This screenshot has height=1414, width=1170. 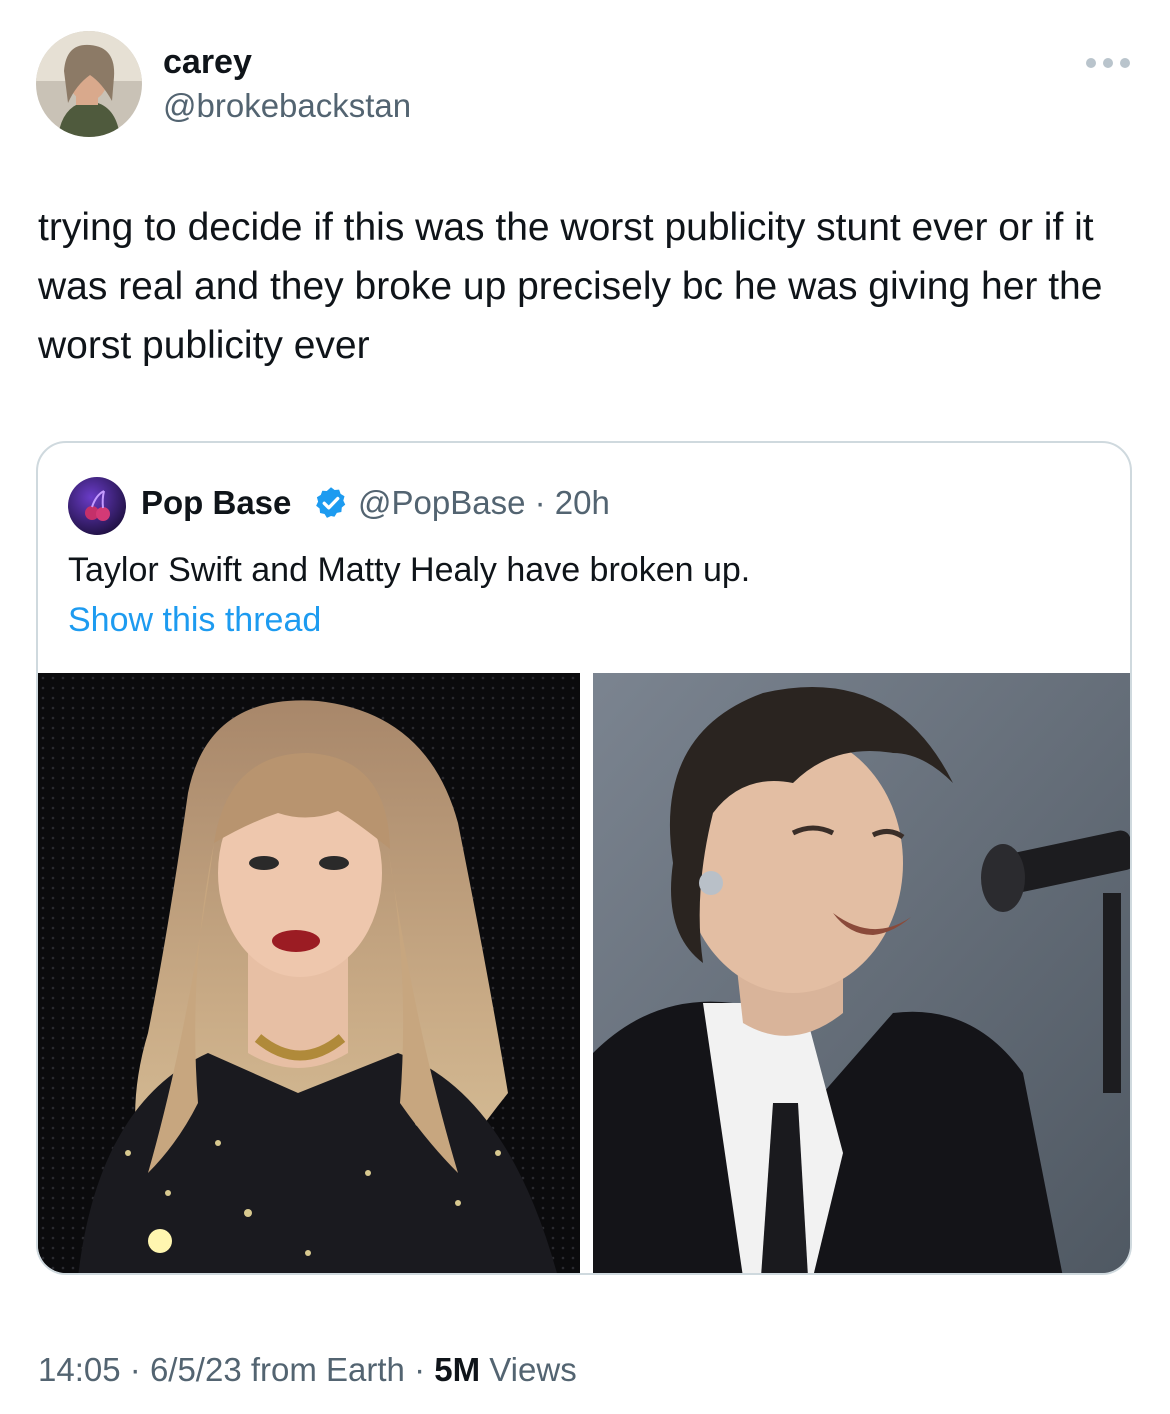 I want to click on tweet-source: from Earth, so click(x=327, y=1369).